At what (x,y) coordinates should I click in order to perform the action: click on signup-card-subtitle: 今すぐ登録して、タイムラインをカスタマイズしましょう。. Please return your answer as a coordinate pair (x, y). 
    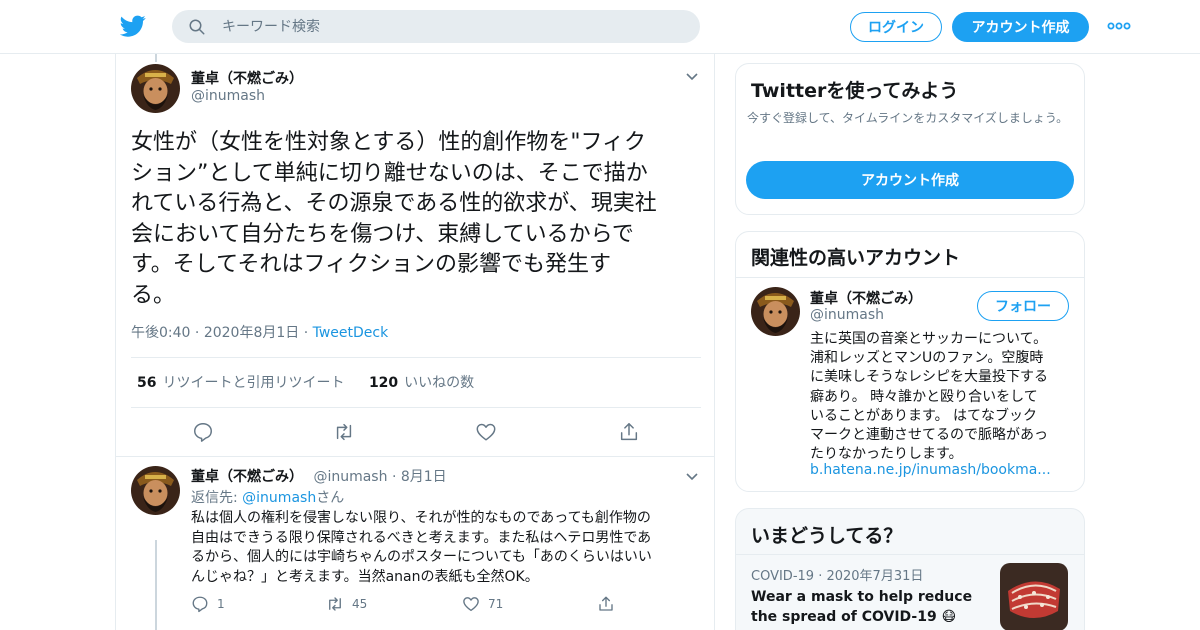
    Looking at the image, I should click on (908, 118).